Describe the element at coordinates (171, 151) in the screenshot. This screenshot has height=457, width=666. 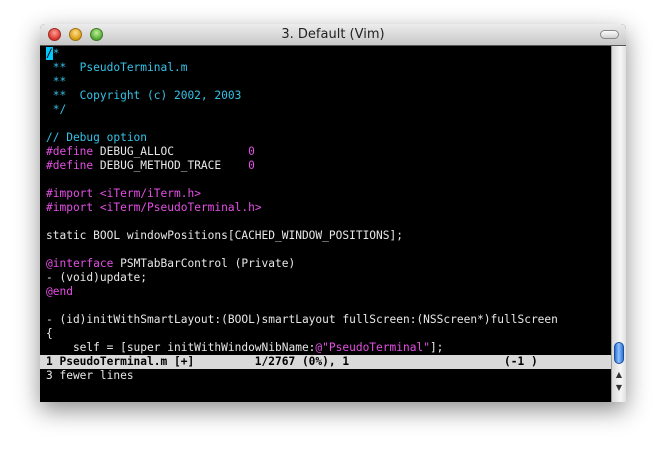
I see `code-token: DEBUG_ALLOC` at that location.